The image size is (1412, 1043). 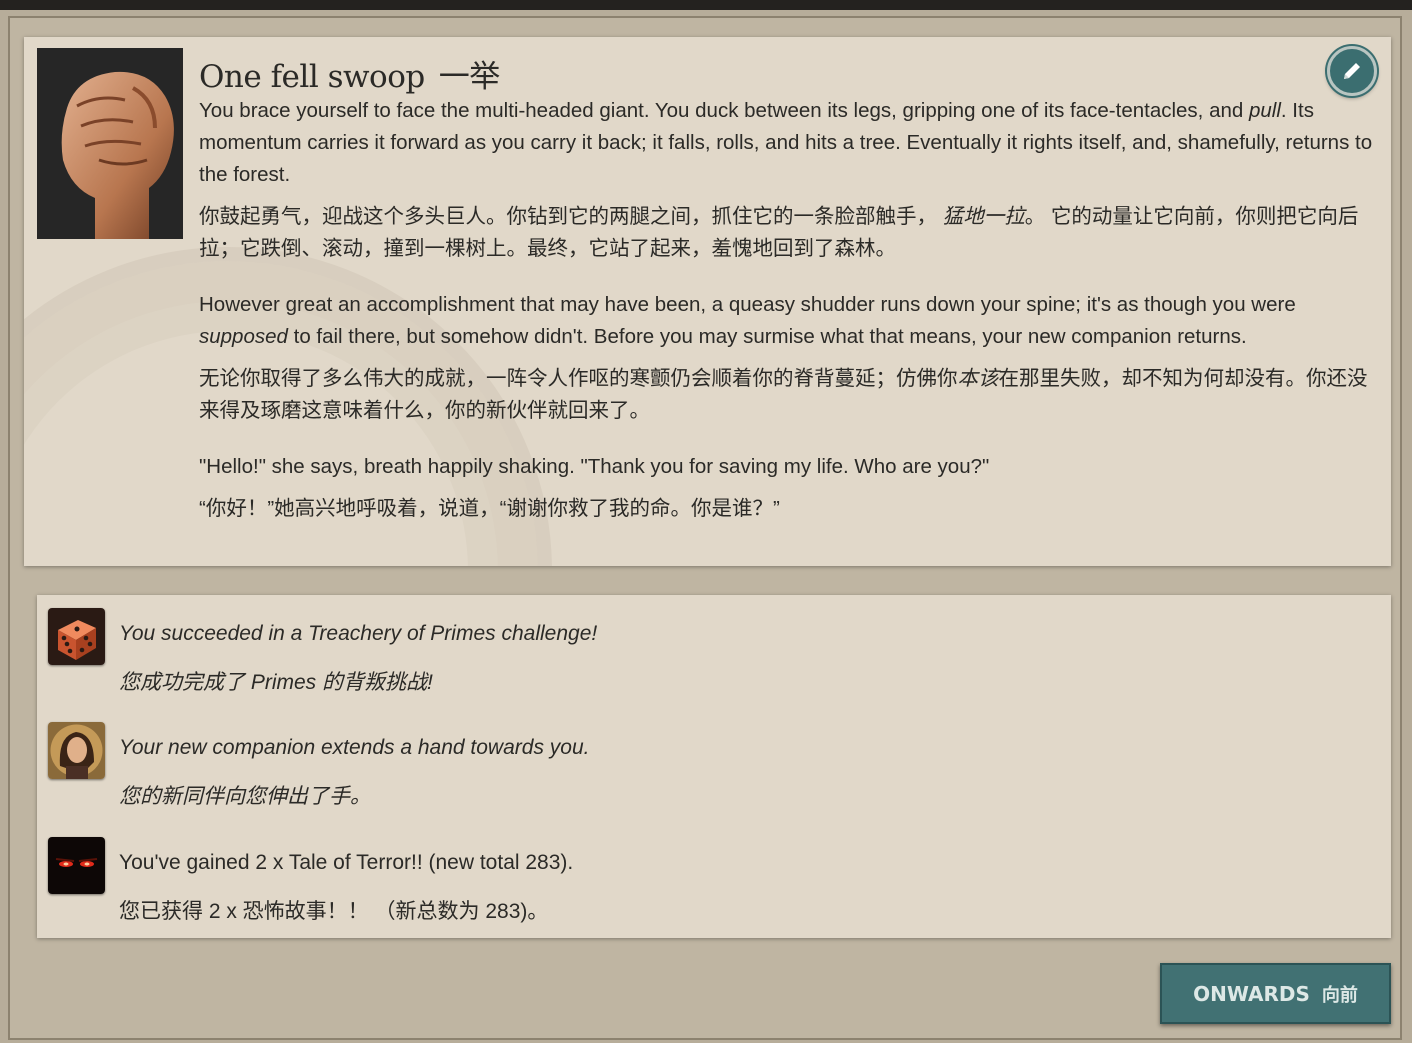 I want to click on onwards-button: ONWARDS 向前, so click(x=1275, y=993).